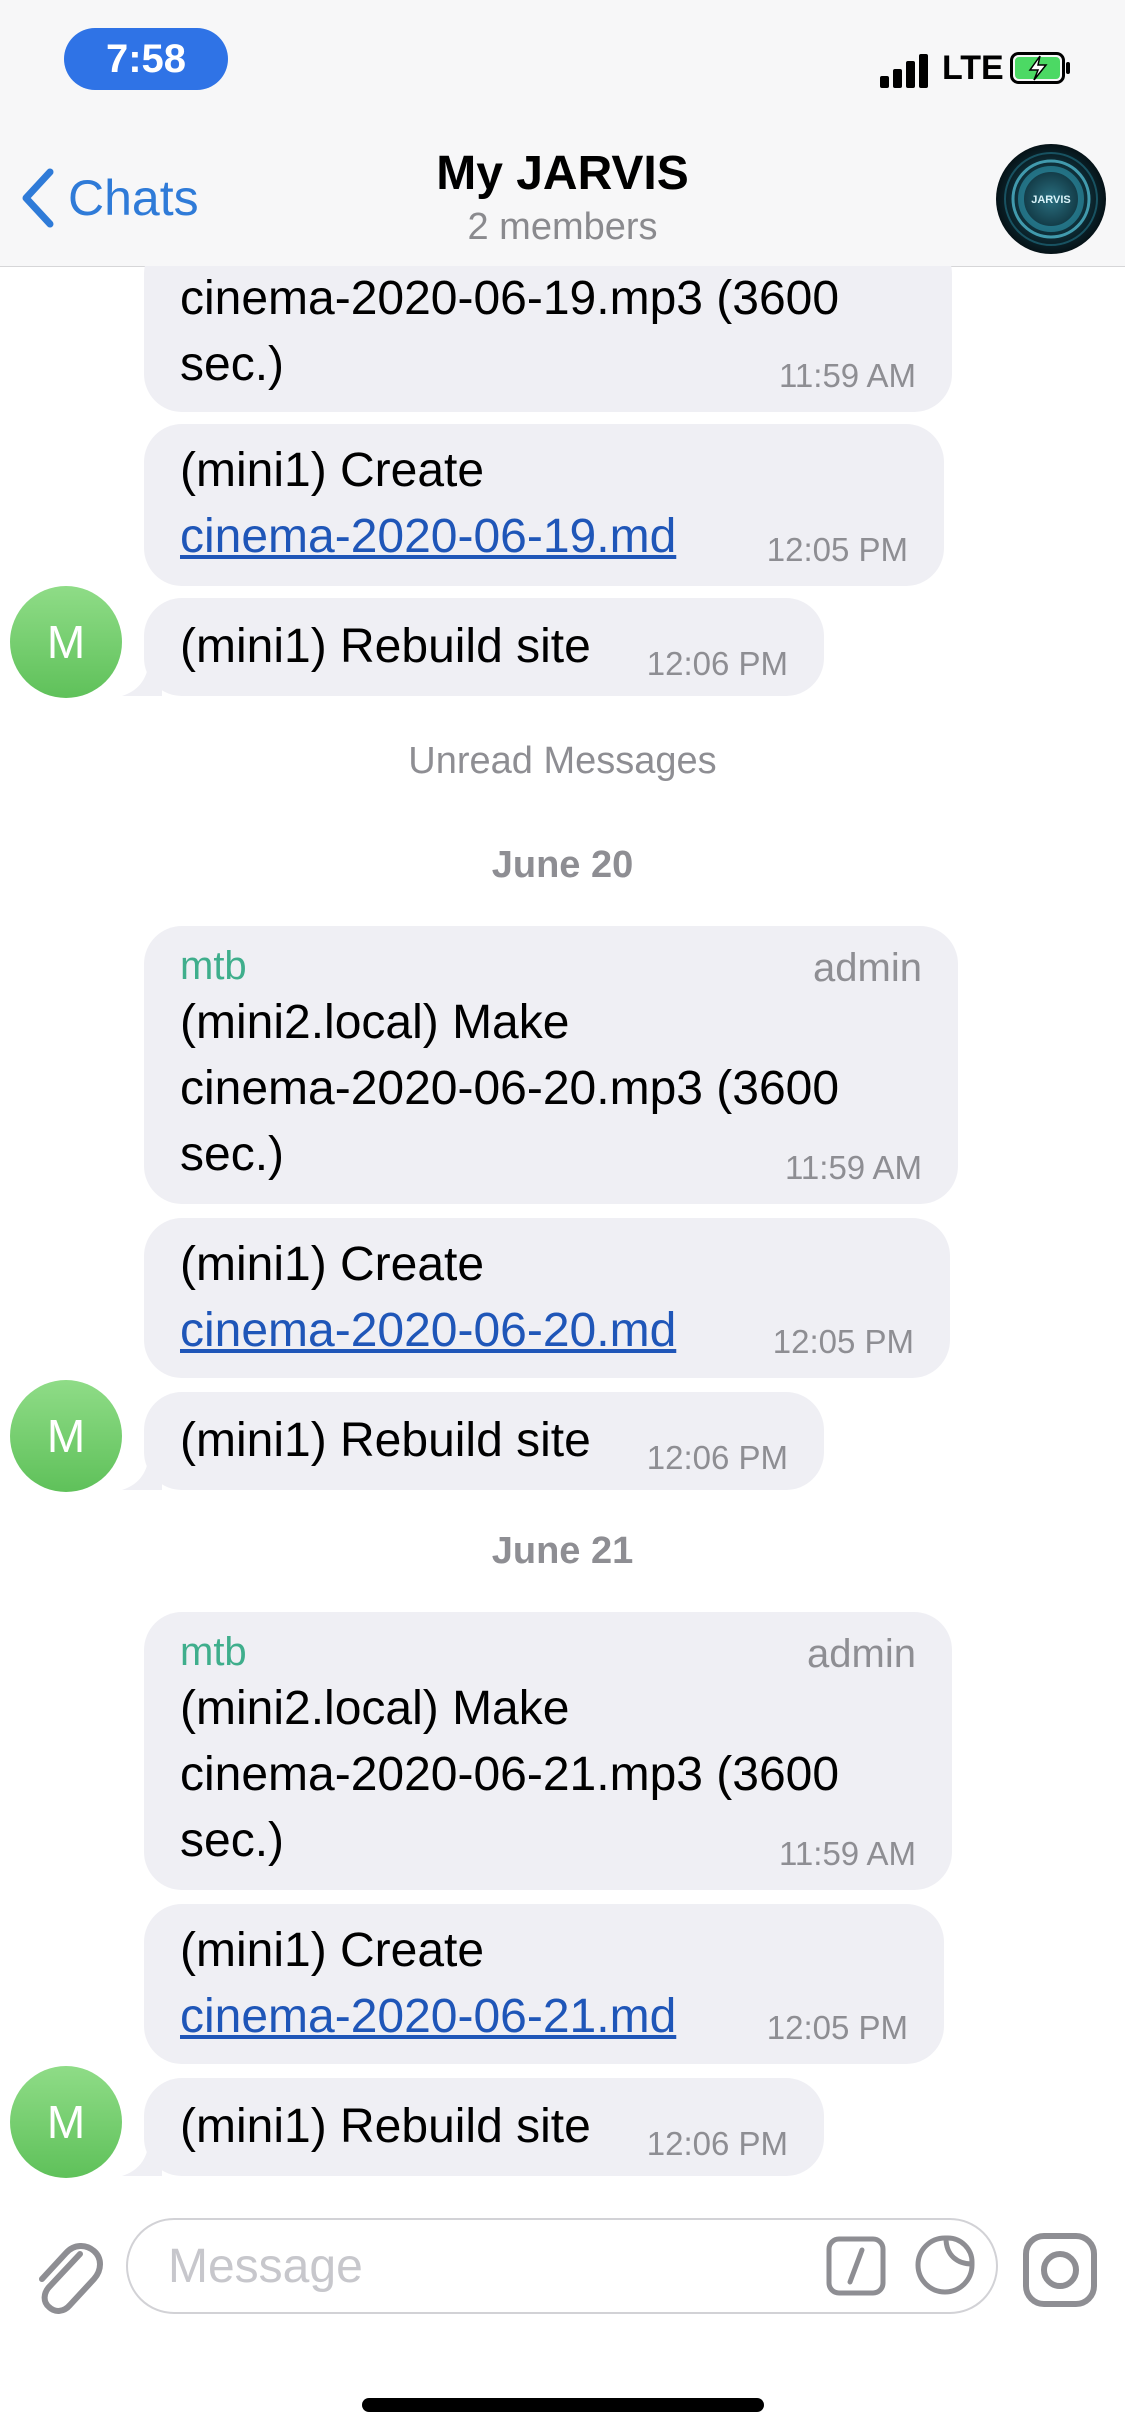 This screenshot has height=2436, width=1125. Describe the element at coordinates (562, 2318) in the screenshot. I see `message-composer` at that location.